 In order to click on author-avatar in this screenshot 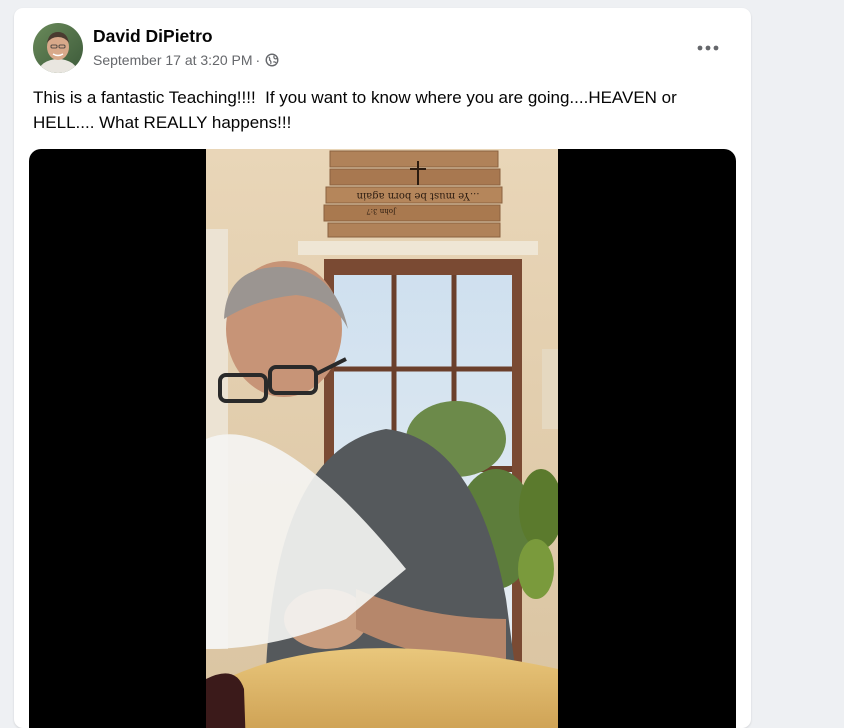, I will do `click(58, 48)`.